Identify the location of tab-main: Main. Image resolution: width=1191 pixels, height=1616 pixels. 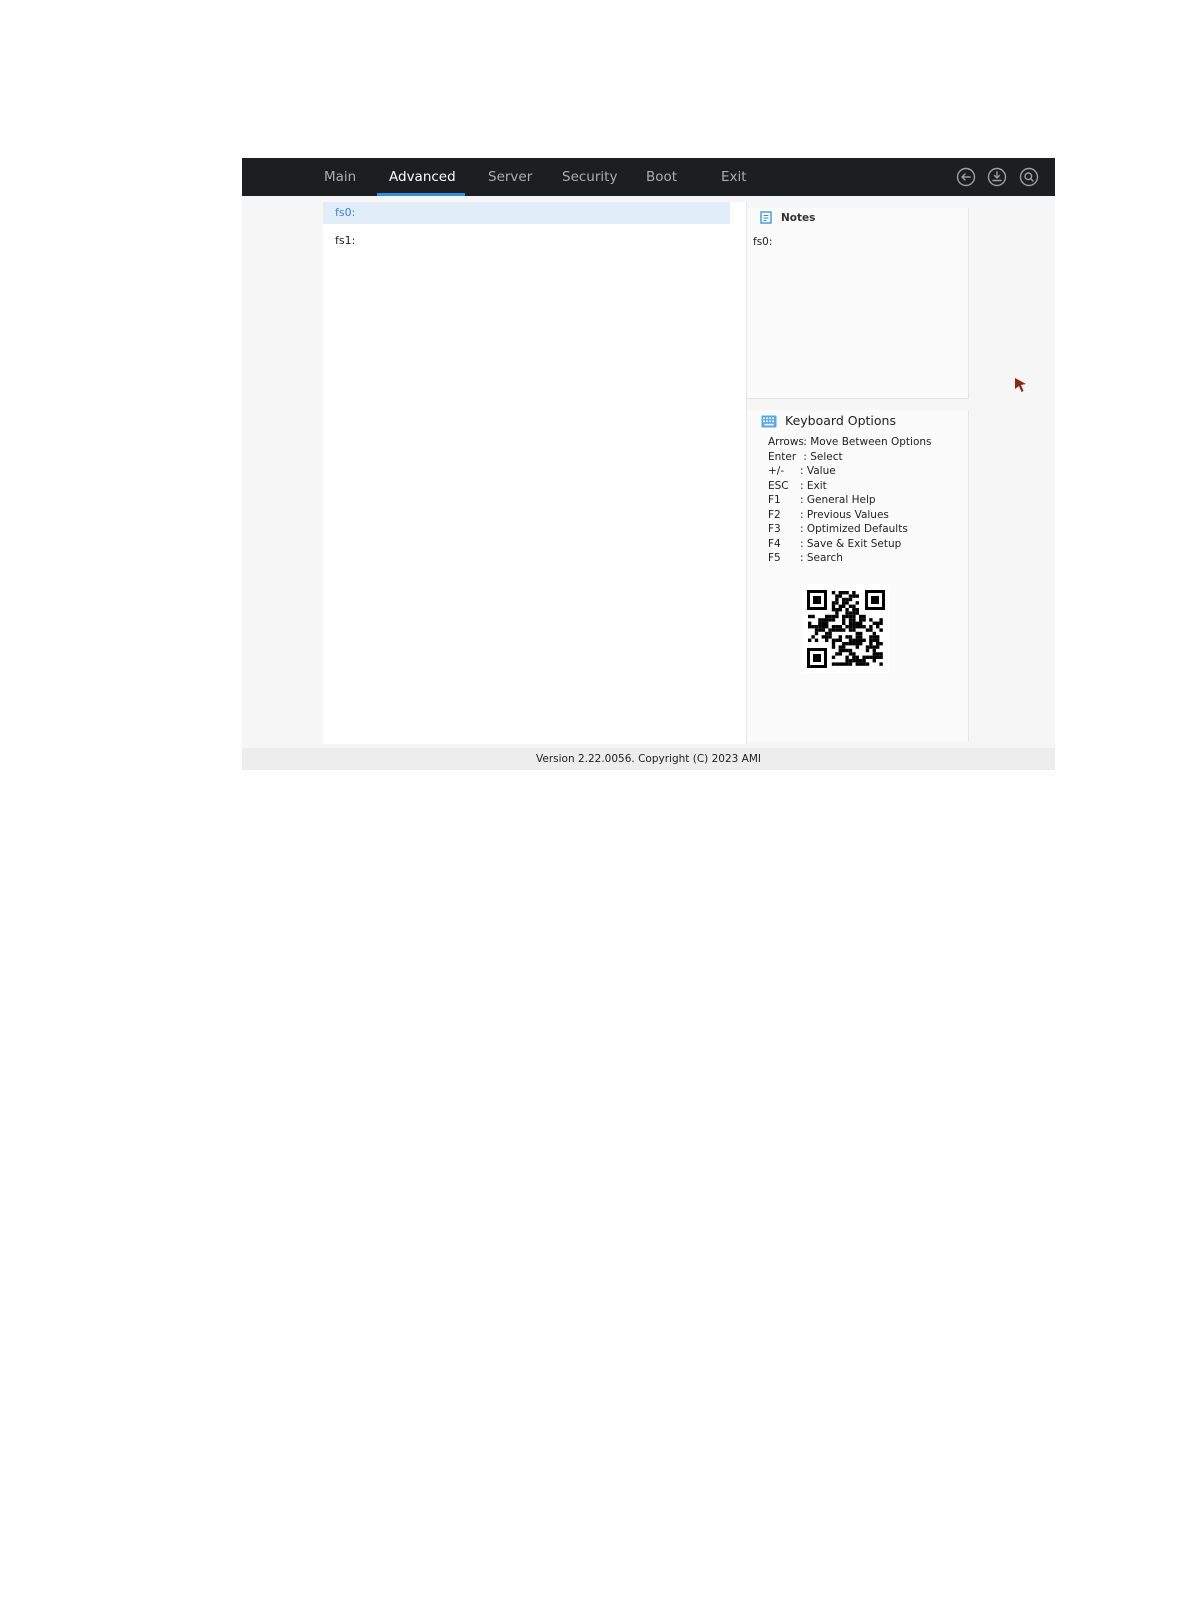
(340, 177).